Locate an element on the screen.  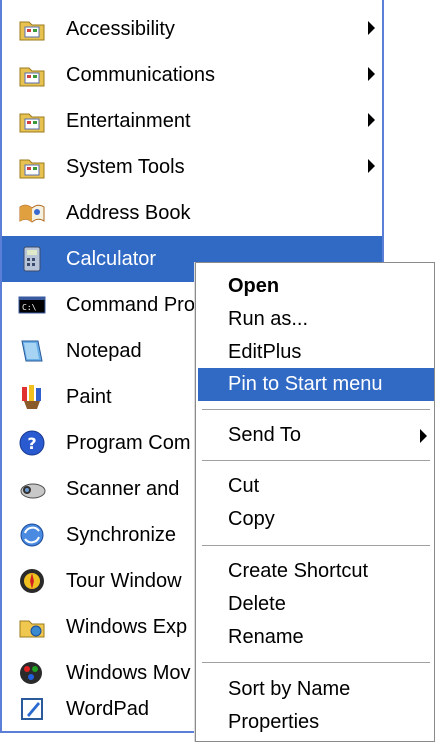
menu-item-label: Paint is located at coordinates (89, 397).